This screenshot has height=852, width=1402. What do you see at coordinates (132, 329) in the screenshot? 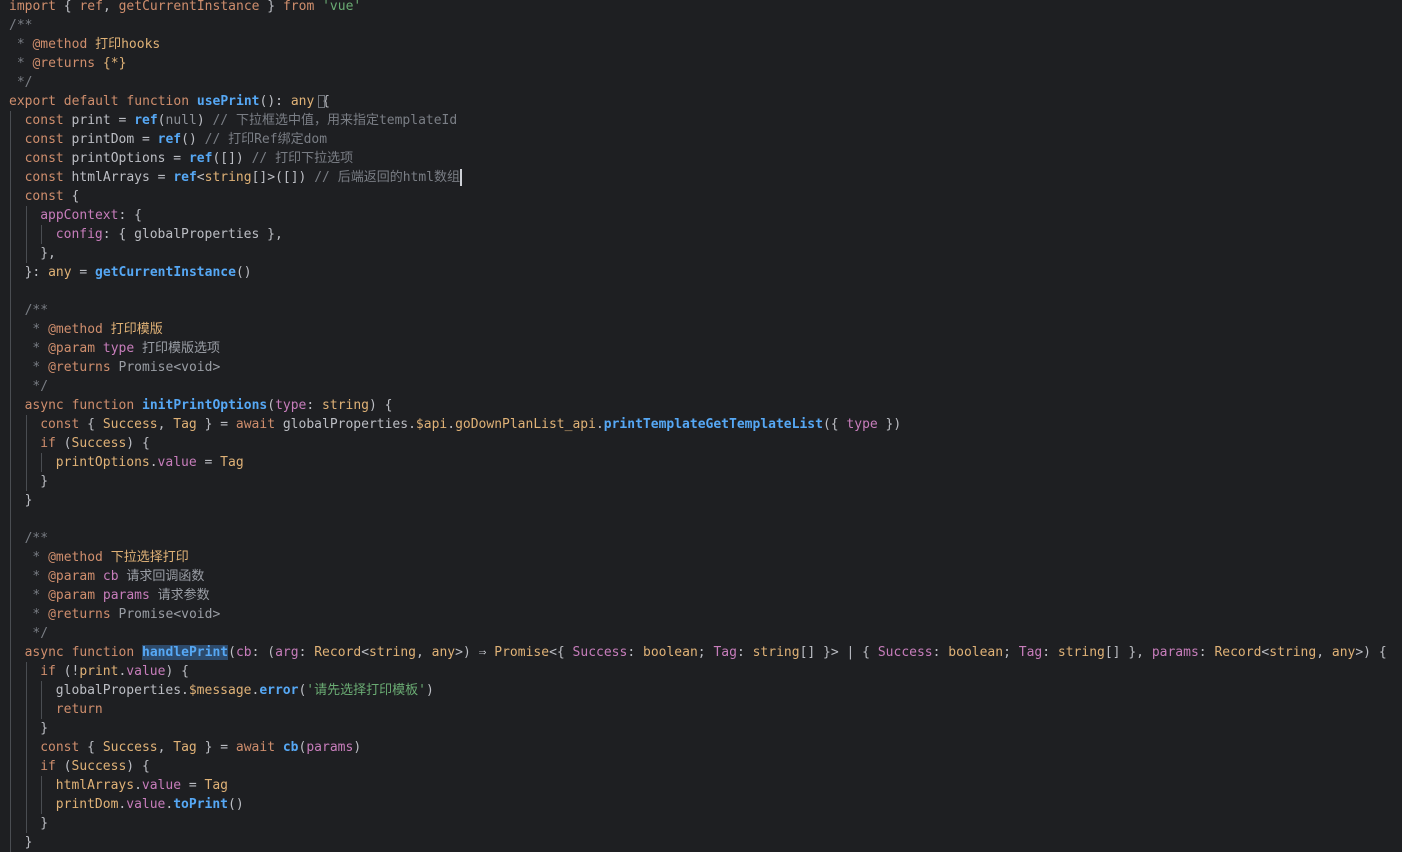
I see `code-token: 打印模版` at bounding box center [132, 329].